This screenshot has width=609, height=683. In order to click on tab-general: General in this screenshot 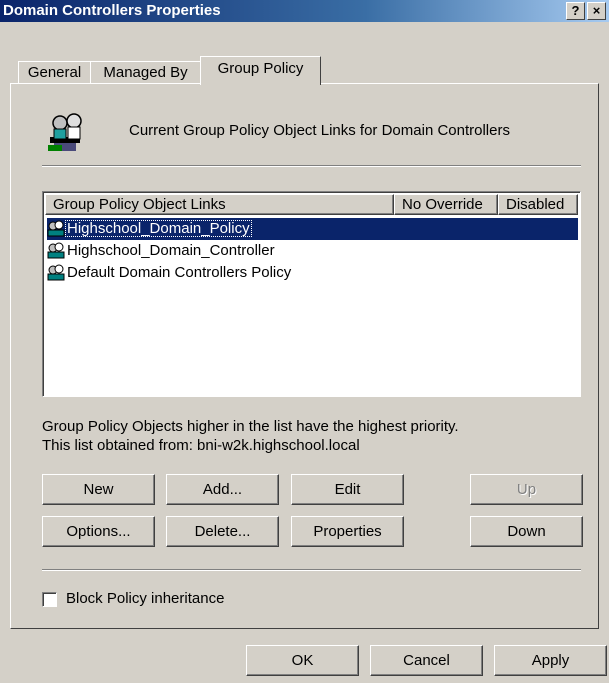, I will do `click(54, 72)`.